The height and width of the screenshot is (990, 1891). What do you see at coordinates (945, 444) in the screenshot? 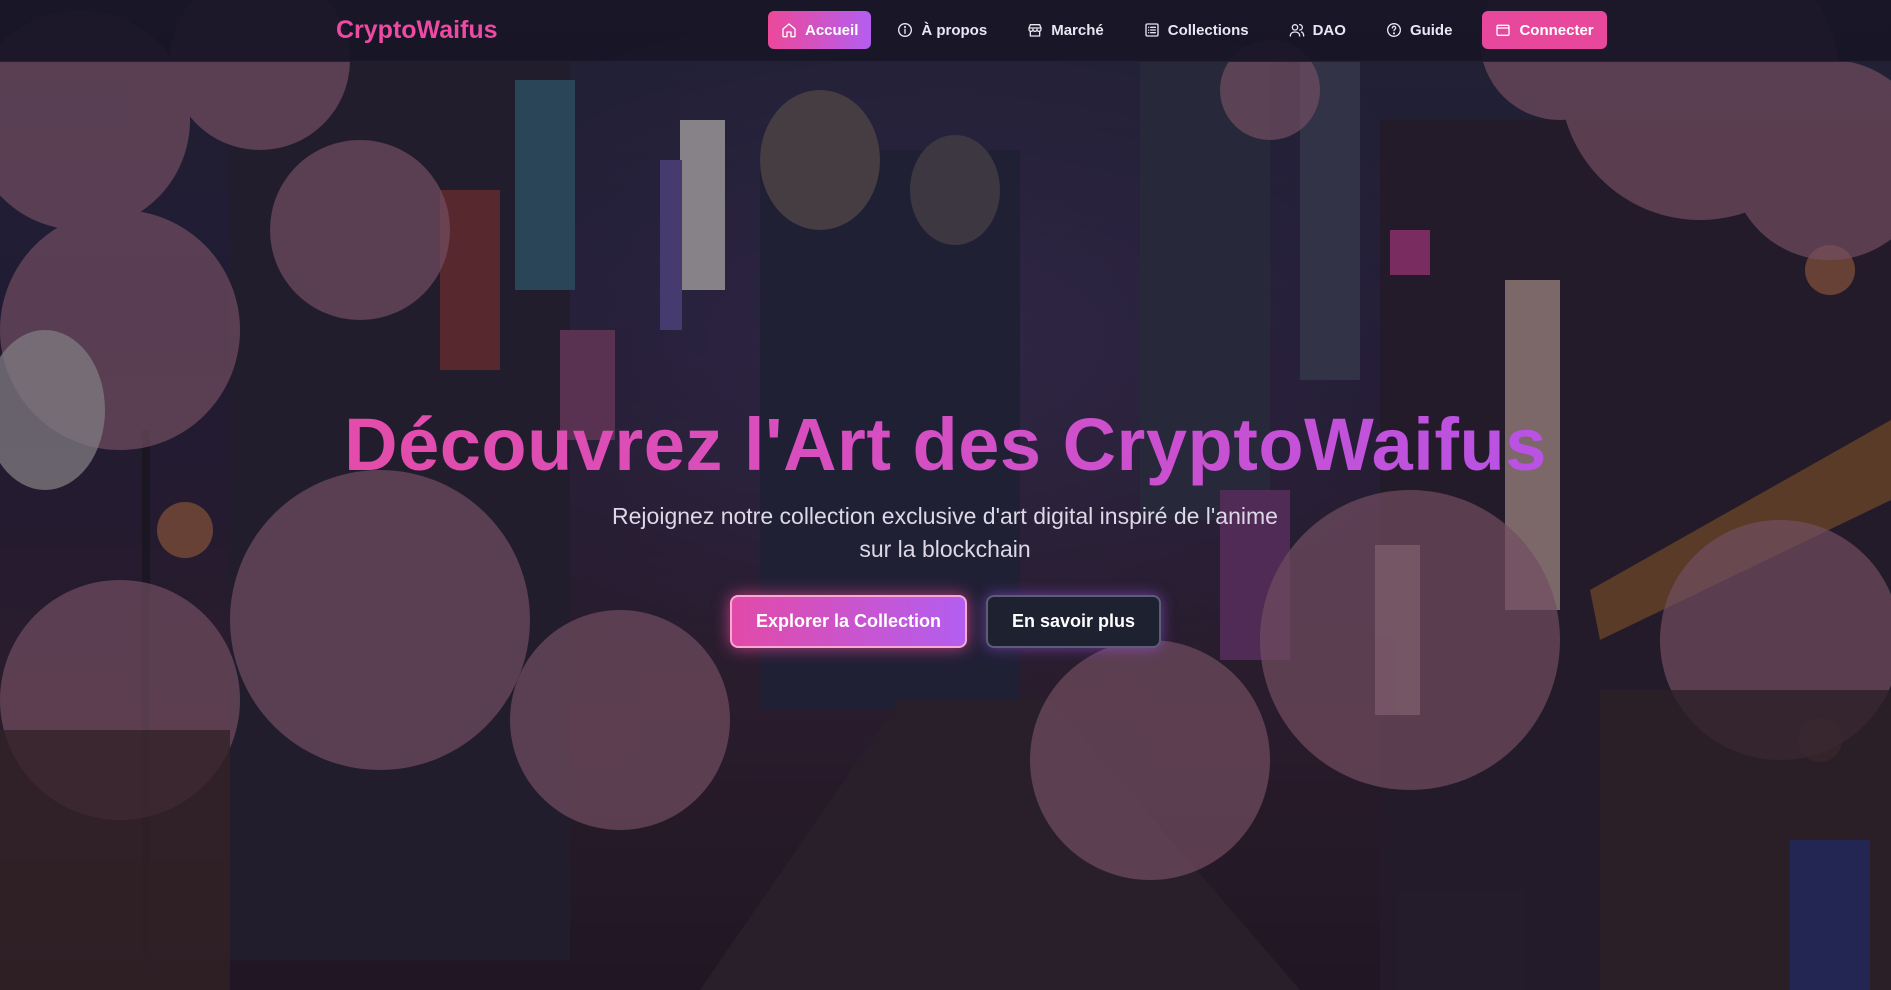
I see `hero-title: Découvrez l'Art des CryptoWaifus` at bounding box center [945, 444].